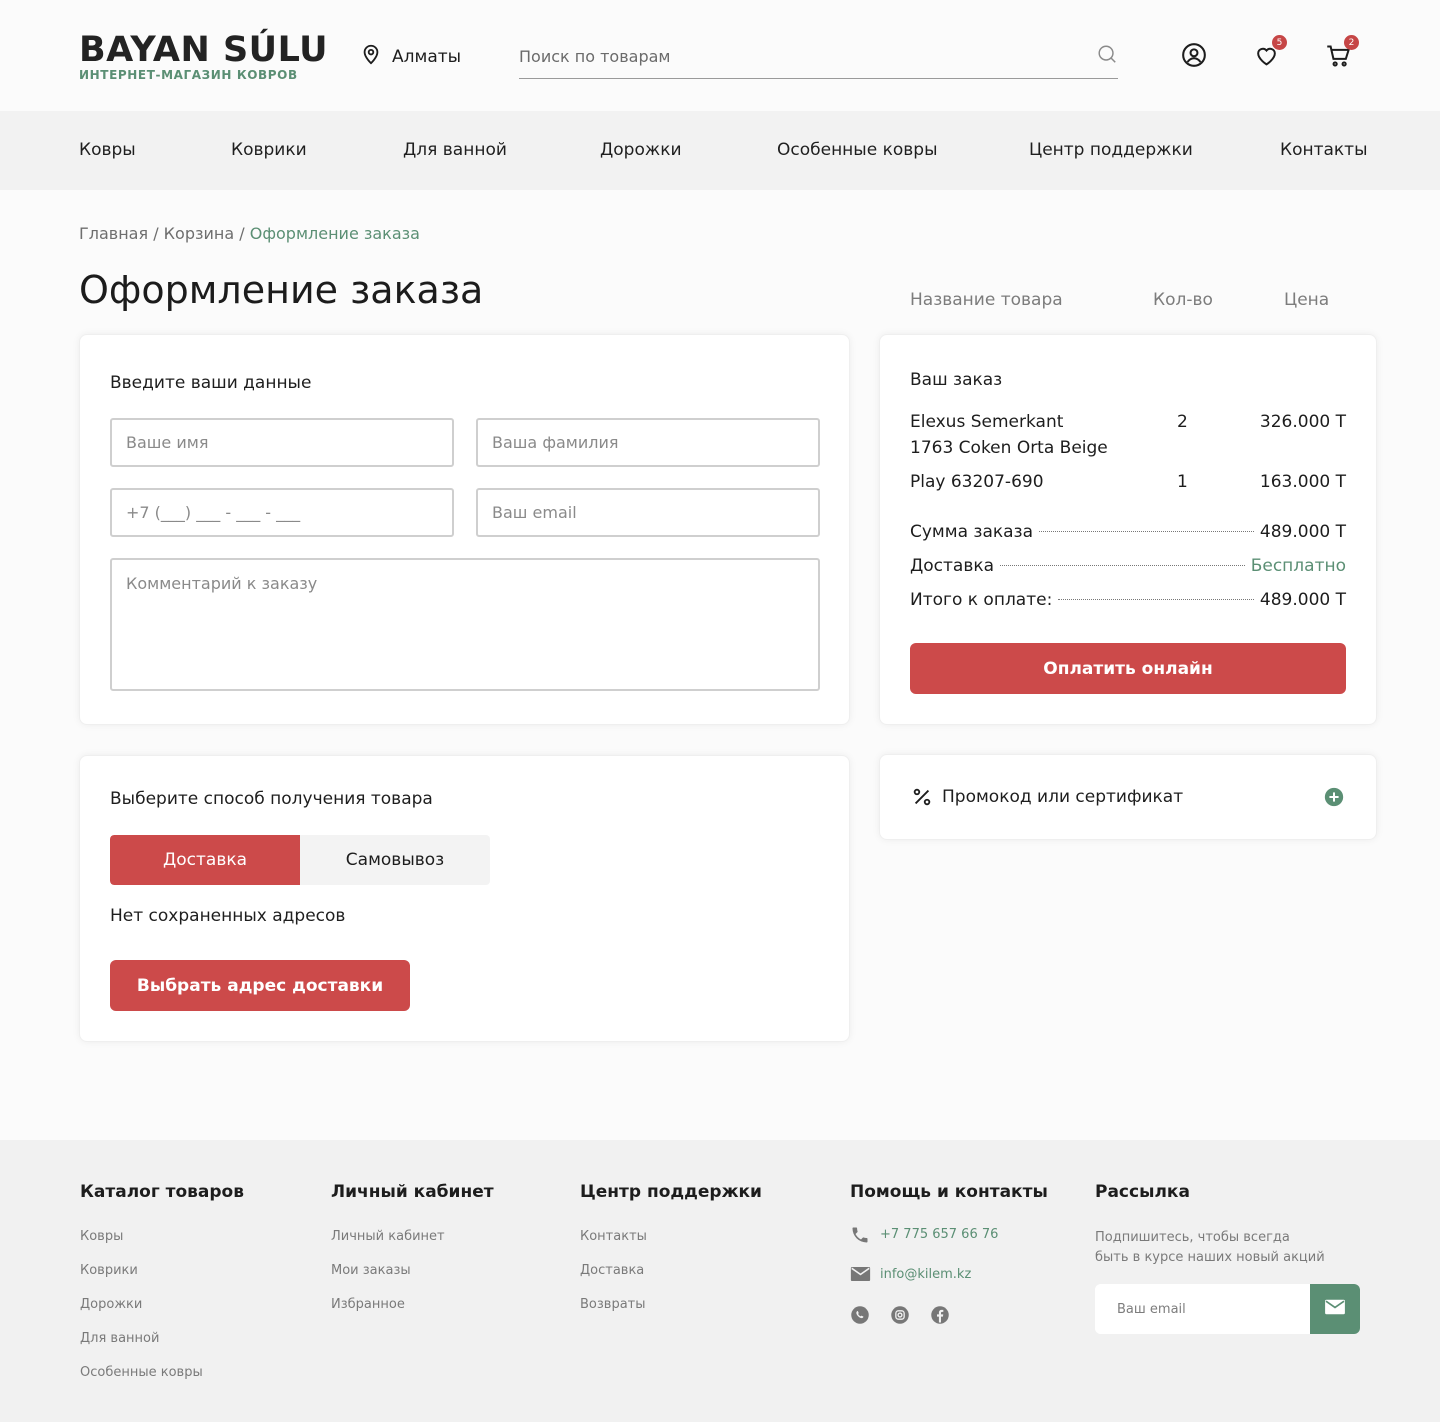  Describe the element at coordinates (1302, 600) in the screenshot. I see `total-value: 489.000 Т` at that location.